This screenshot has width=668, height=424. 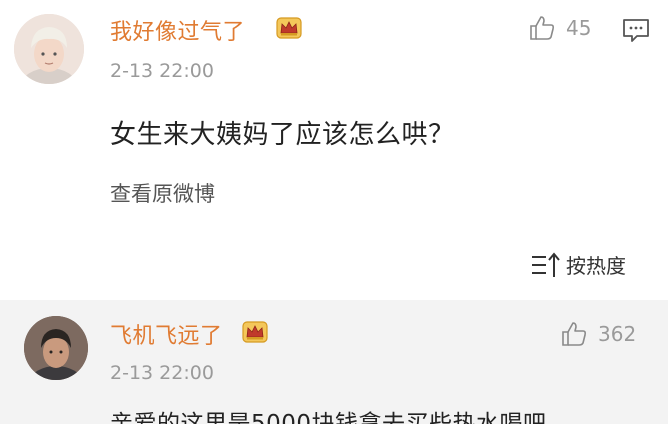 I want to click on sort-button: 按热度, so click(x=578, y=264).